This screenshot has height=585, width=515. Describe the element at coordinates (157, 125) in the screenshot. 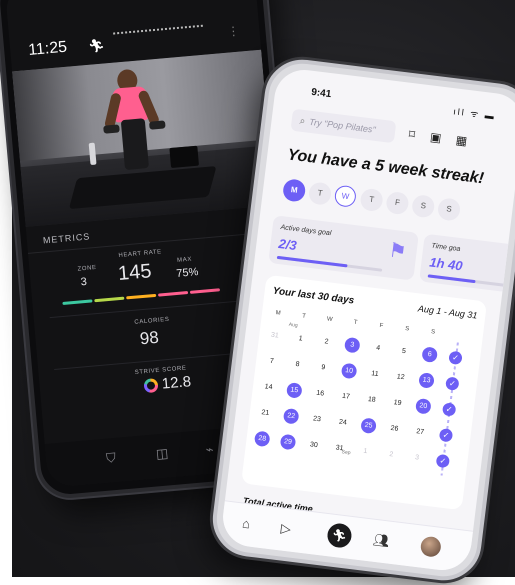

I see `dumbbell-right` at that location.